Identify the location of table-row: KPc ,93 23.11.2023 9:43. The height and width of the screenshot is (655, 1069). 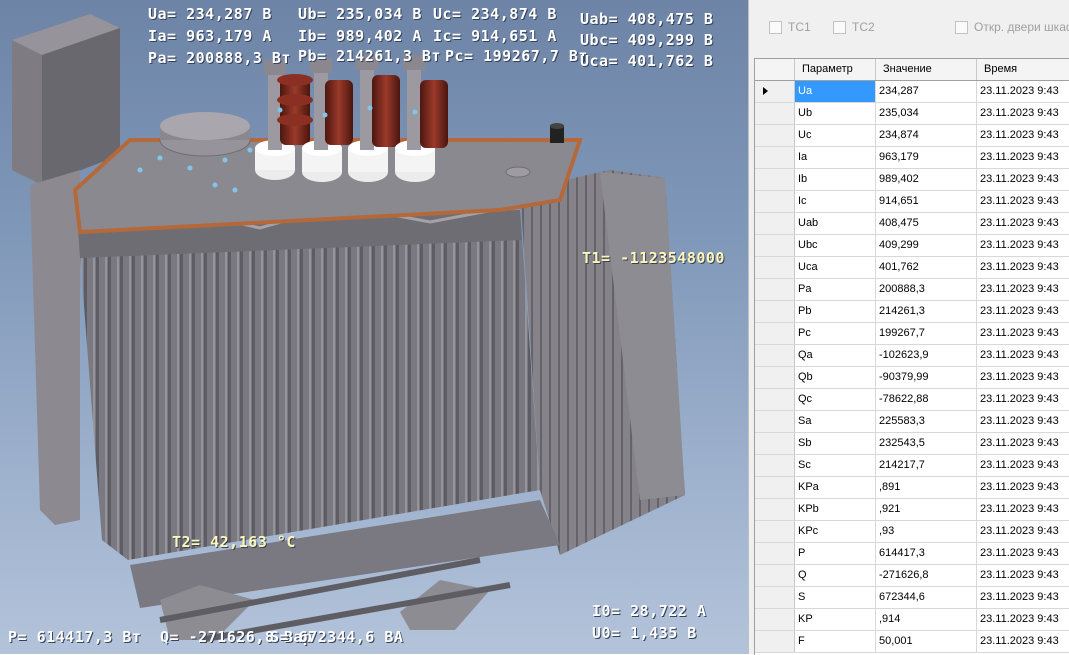
(912, 532).